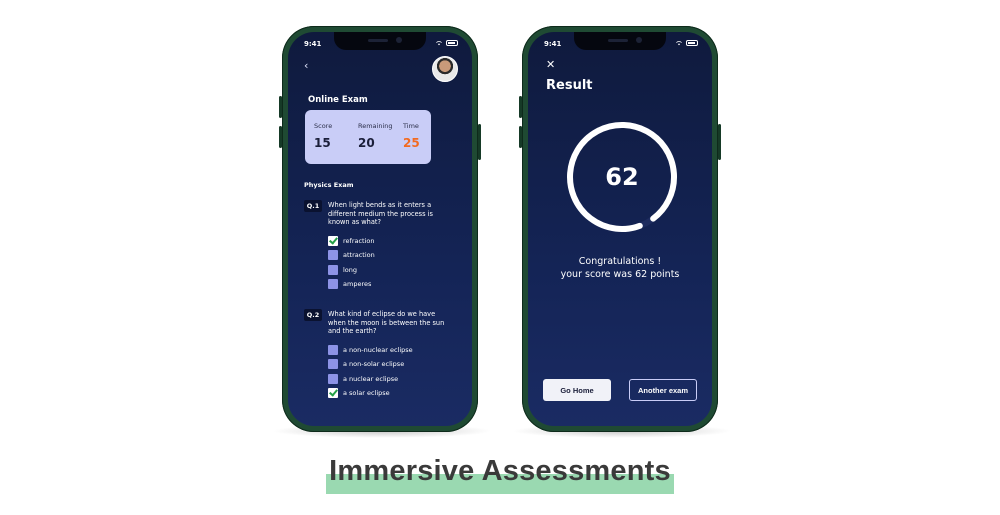  I want to click on score-card: Score 15 Remaining 20 Time 25, so click(368, 137).